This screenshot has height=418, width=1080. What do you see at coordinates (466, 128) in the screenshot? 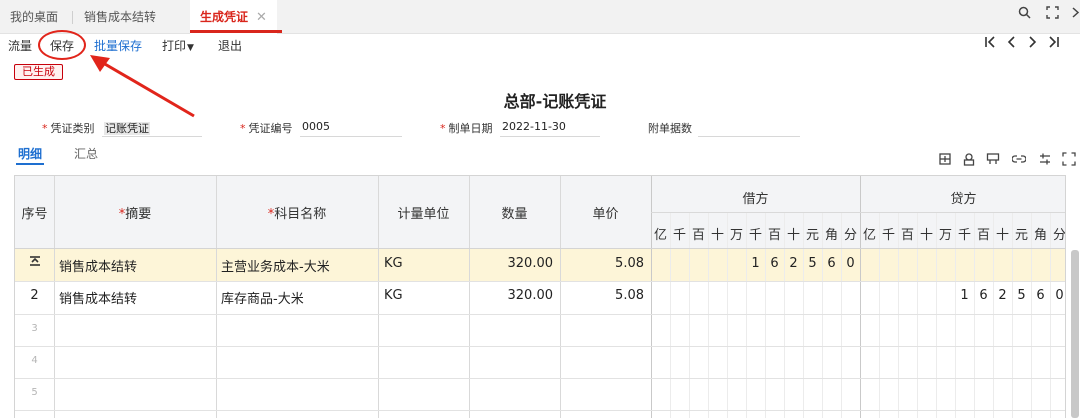
I see `voucher-date-label: * 制单日期` at bounding box center [466, 128].